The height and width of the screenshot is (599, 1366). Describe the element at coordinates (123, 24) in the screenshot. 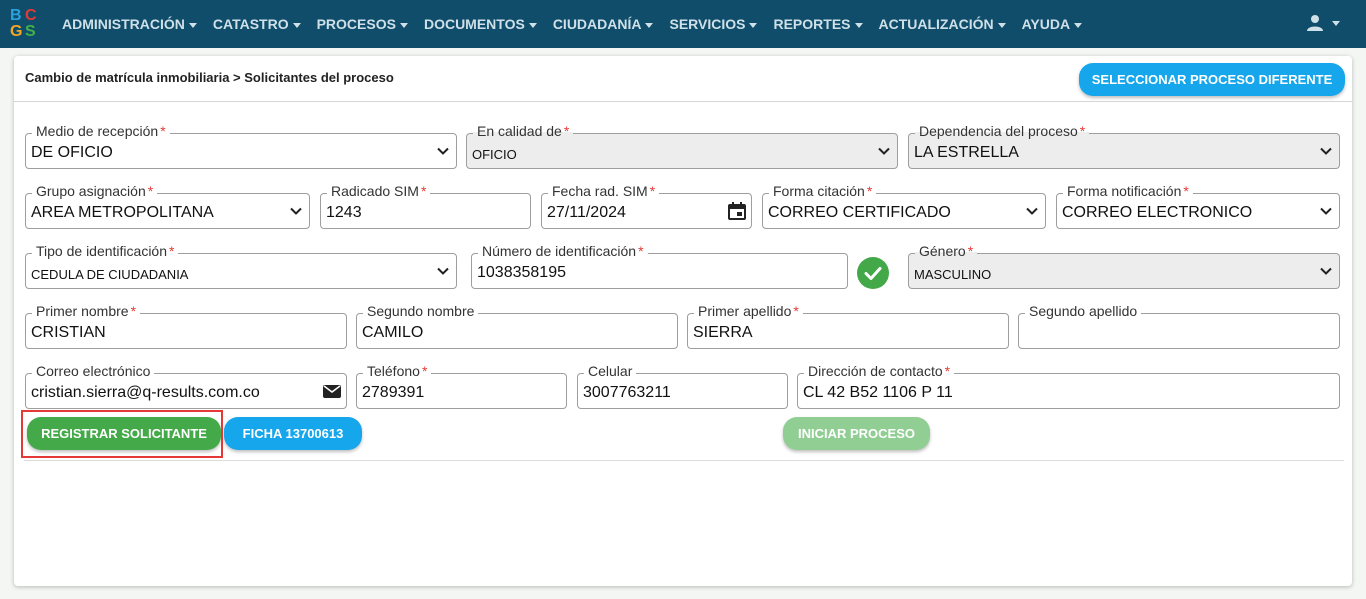

I see `menu-label: ADMINISTRACIÓN` at that location.